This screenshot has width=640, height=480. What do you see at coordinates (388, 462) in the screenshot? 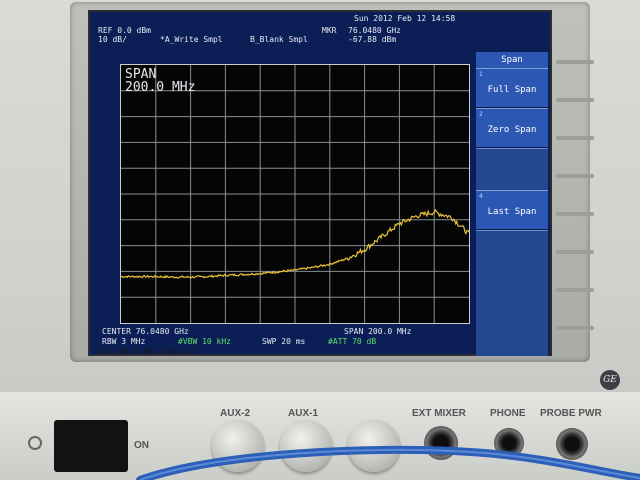
I see `blue-cable` at bounding box center [388, 462].